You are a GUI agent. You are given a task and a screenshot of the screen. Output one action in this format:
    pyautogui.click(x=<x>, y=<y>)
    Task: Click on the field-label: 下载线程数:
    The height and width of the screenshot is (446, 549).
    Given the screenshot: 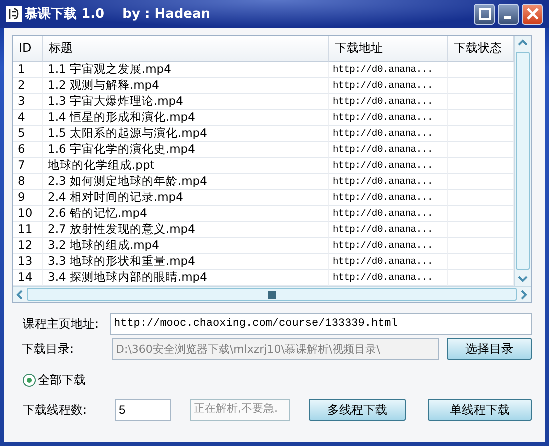 What is the action you would take?
    pyautogui.click(x=55, y=410)
    